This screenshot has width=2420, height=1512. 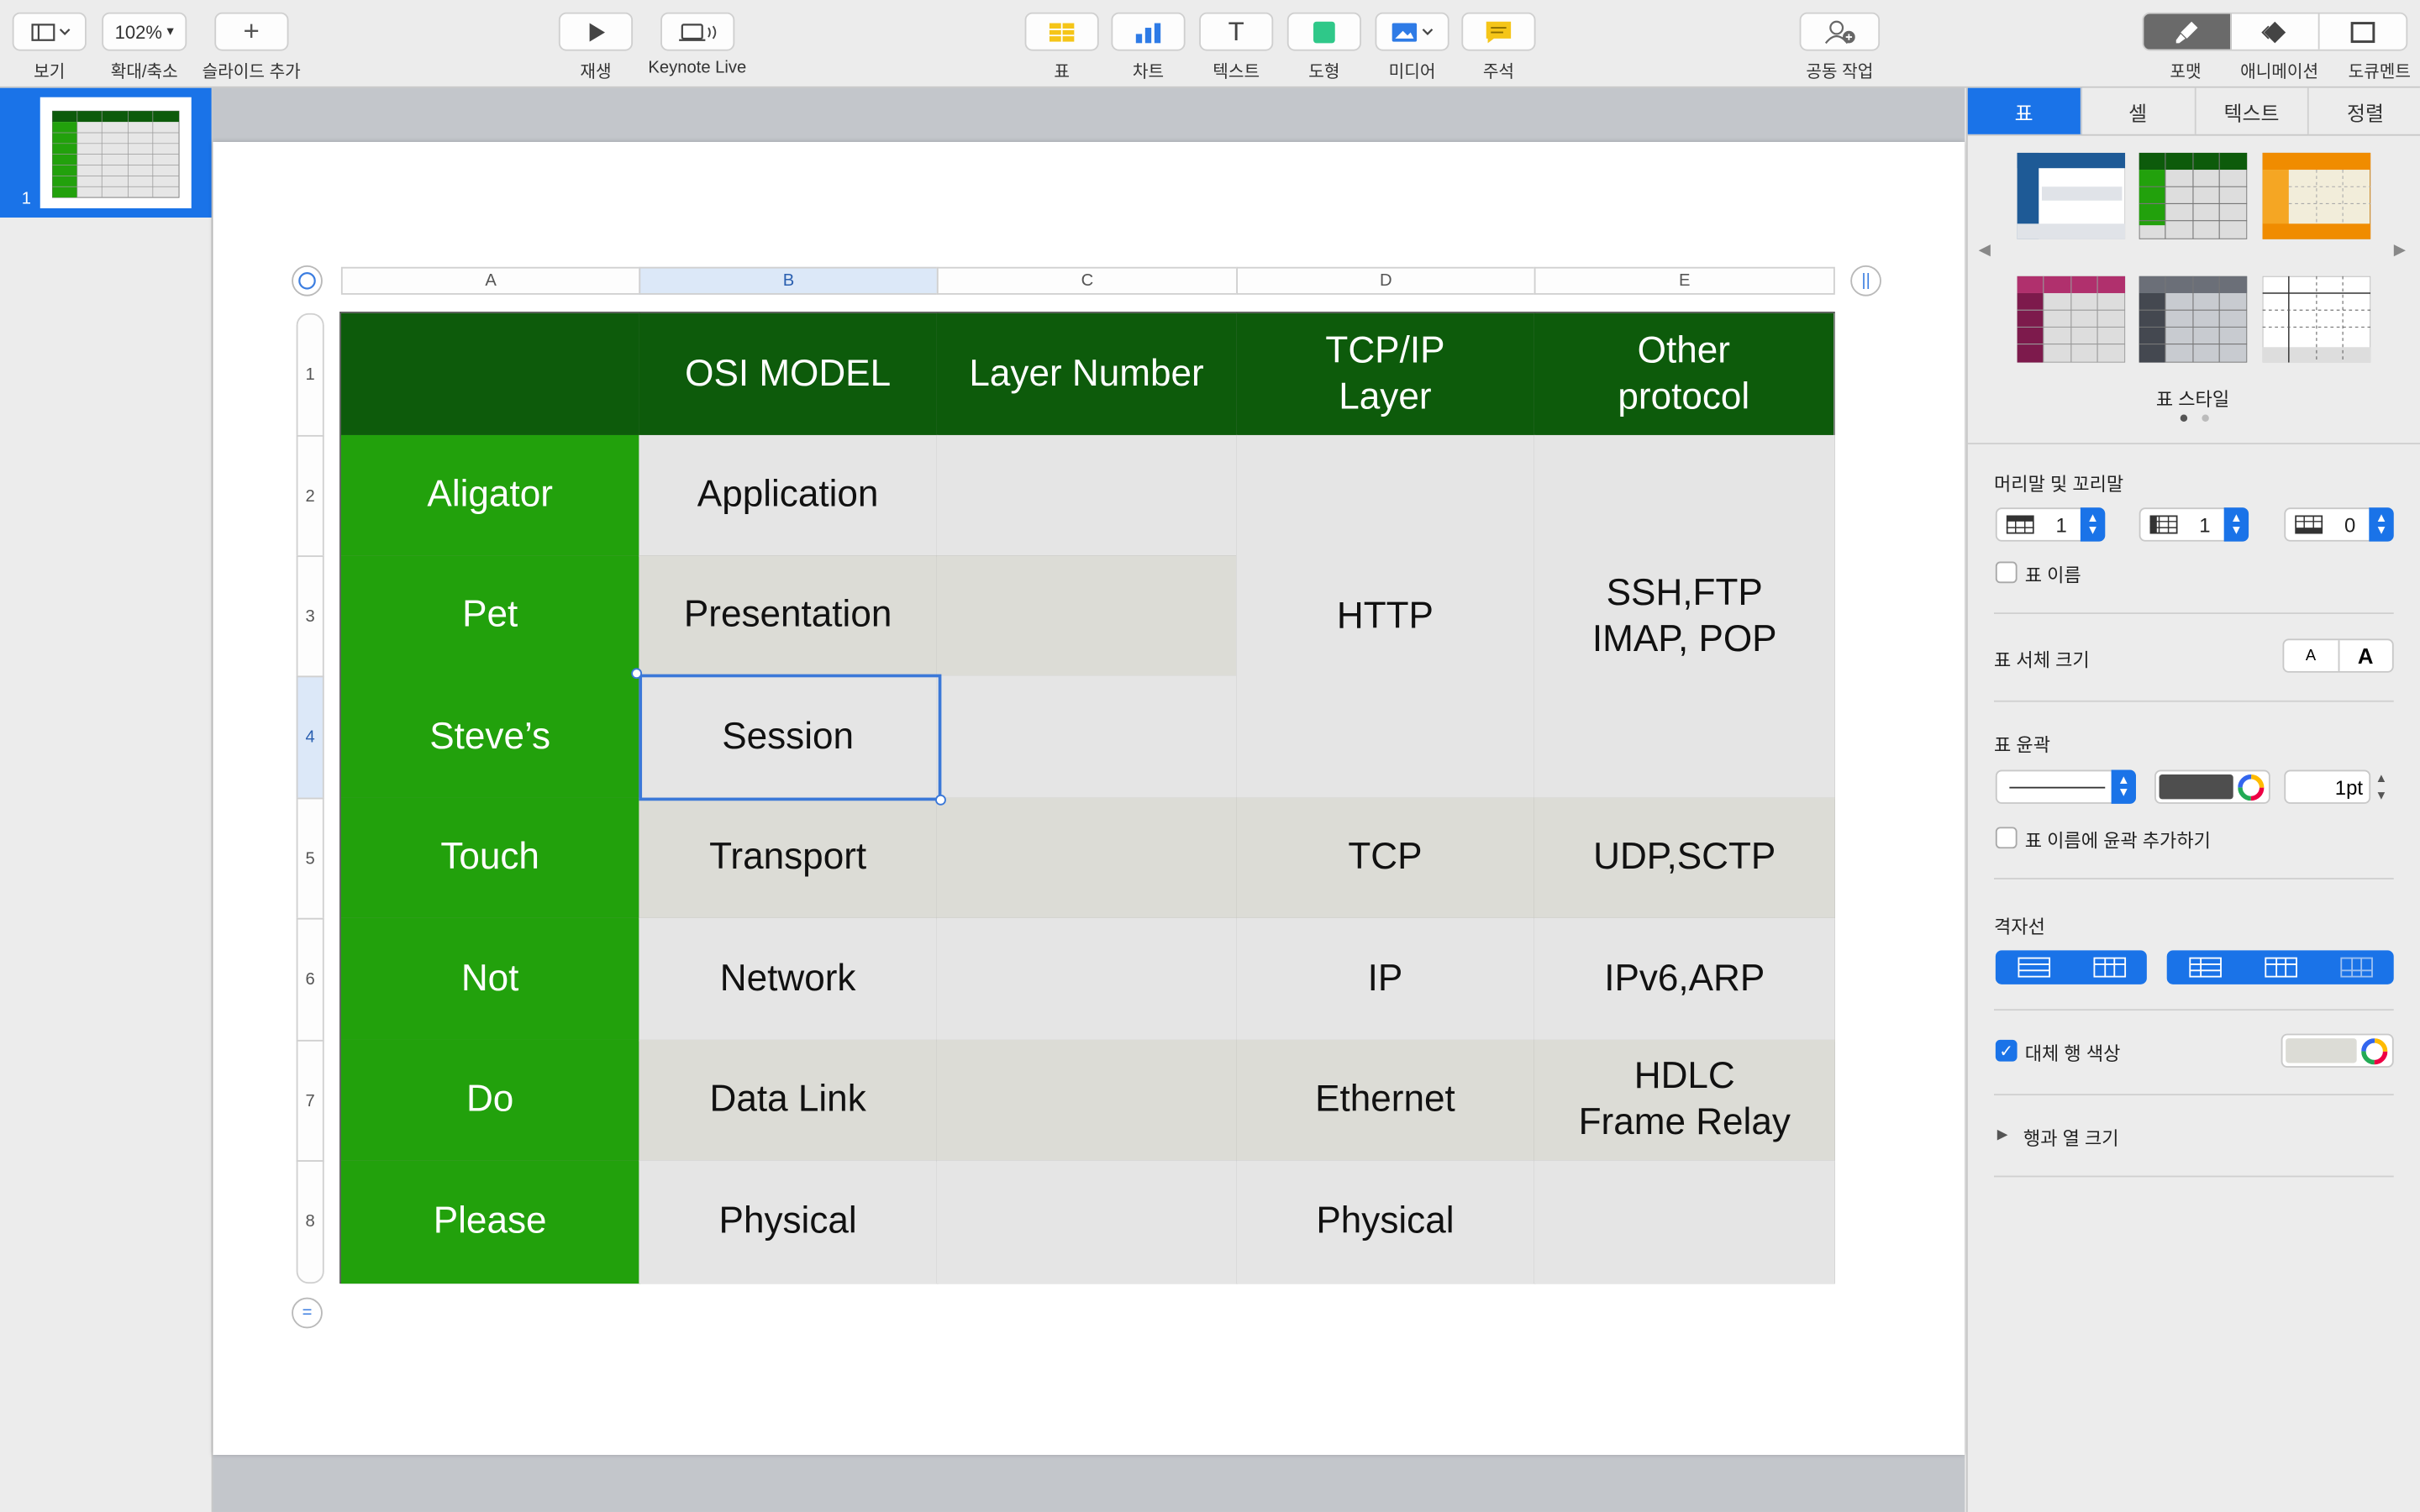 I want to click on row-header-5: 5, so click(x=310, y=858).